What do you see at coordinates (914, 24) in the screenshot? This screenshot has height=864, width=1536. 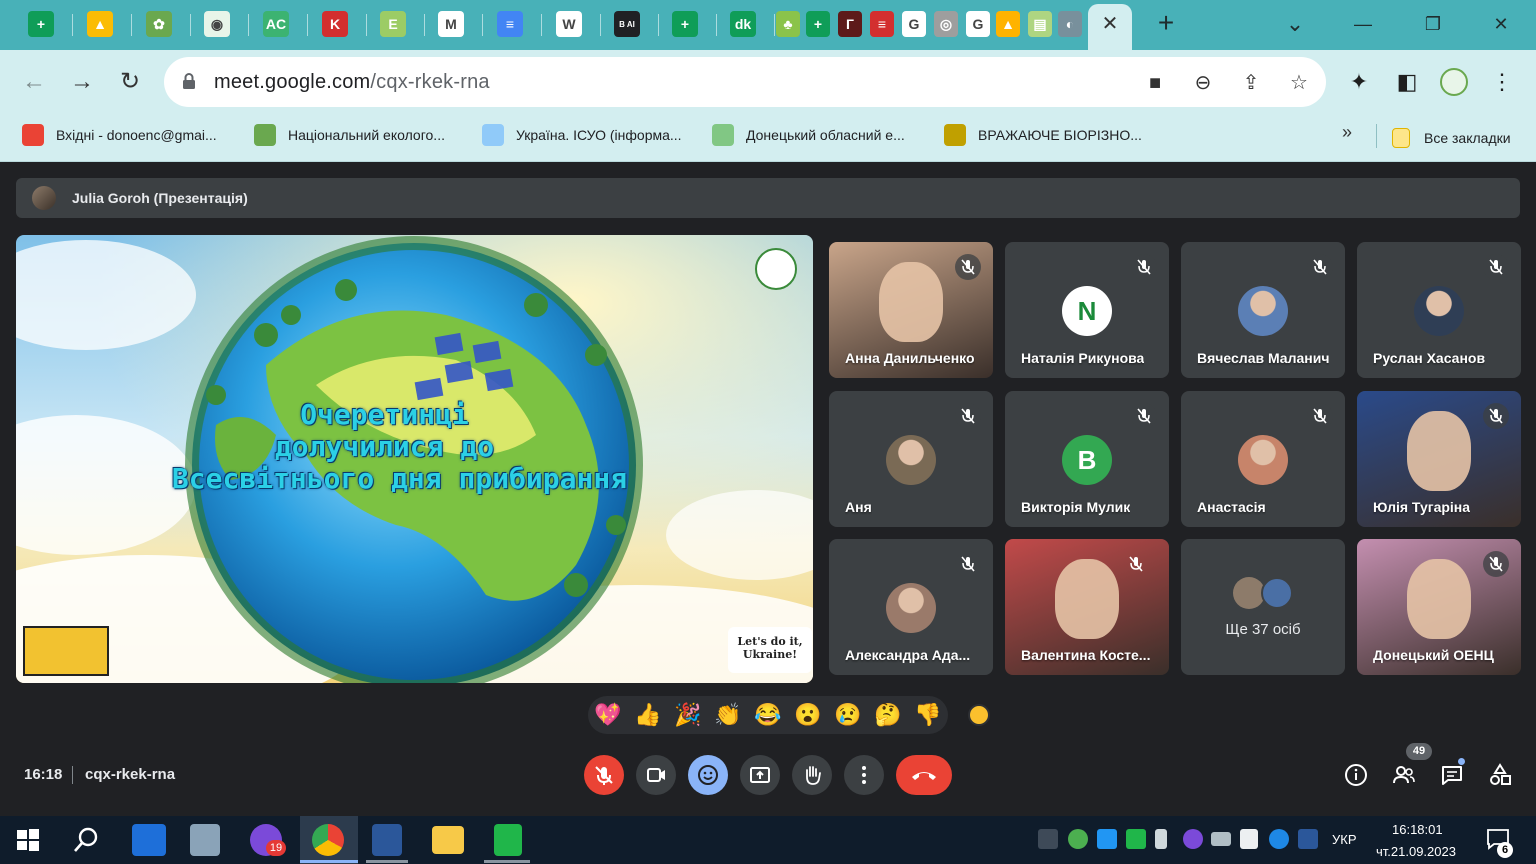 I see `google-icon: G` at bounding box center [914, 24].